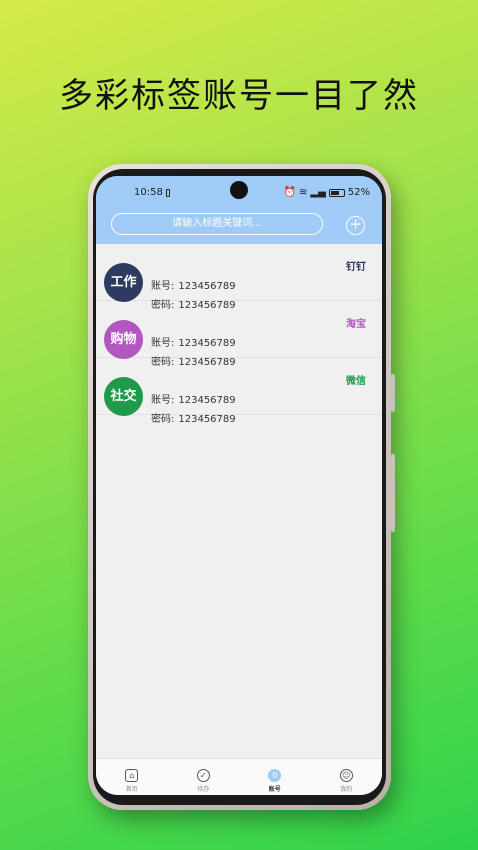 Image resolution: width=478 pixels, height=850 pixels. I want to click on password-label: 密码:, so click(163, 419).